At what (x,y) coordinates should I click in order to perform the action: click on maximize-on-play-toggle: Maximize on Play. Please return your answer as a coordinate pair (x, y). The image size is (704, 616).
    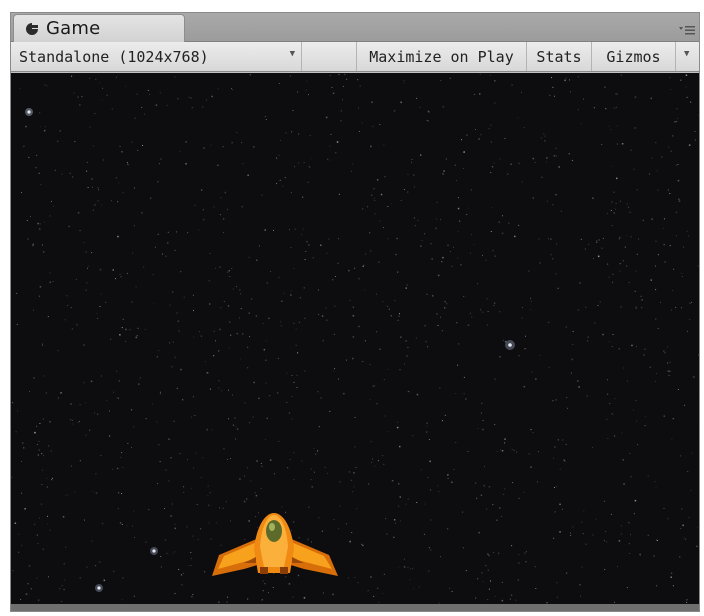
    Looking at the image, I should click on (442, 56).